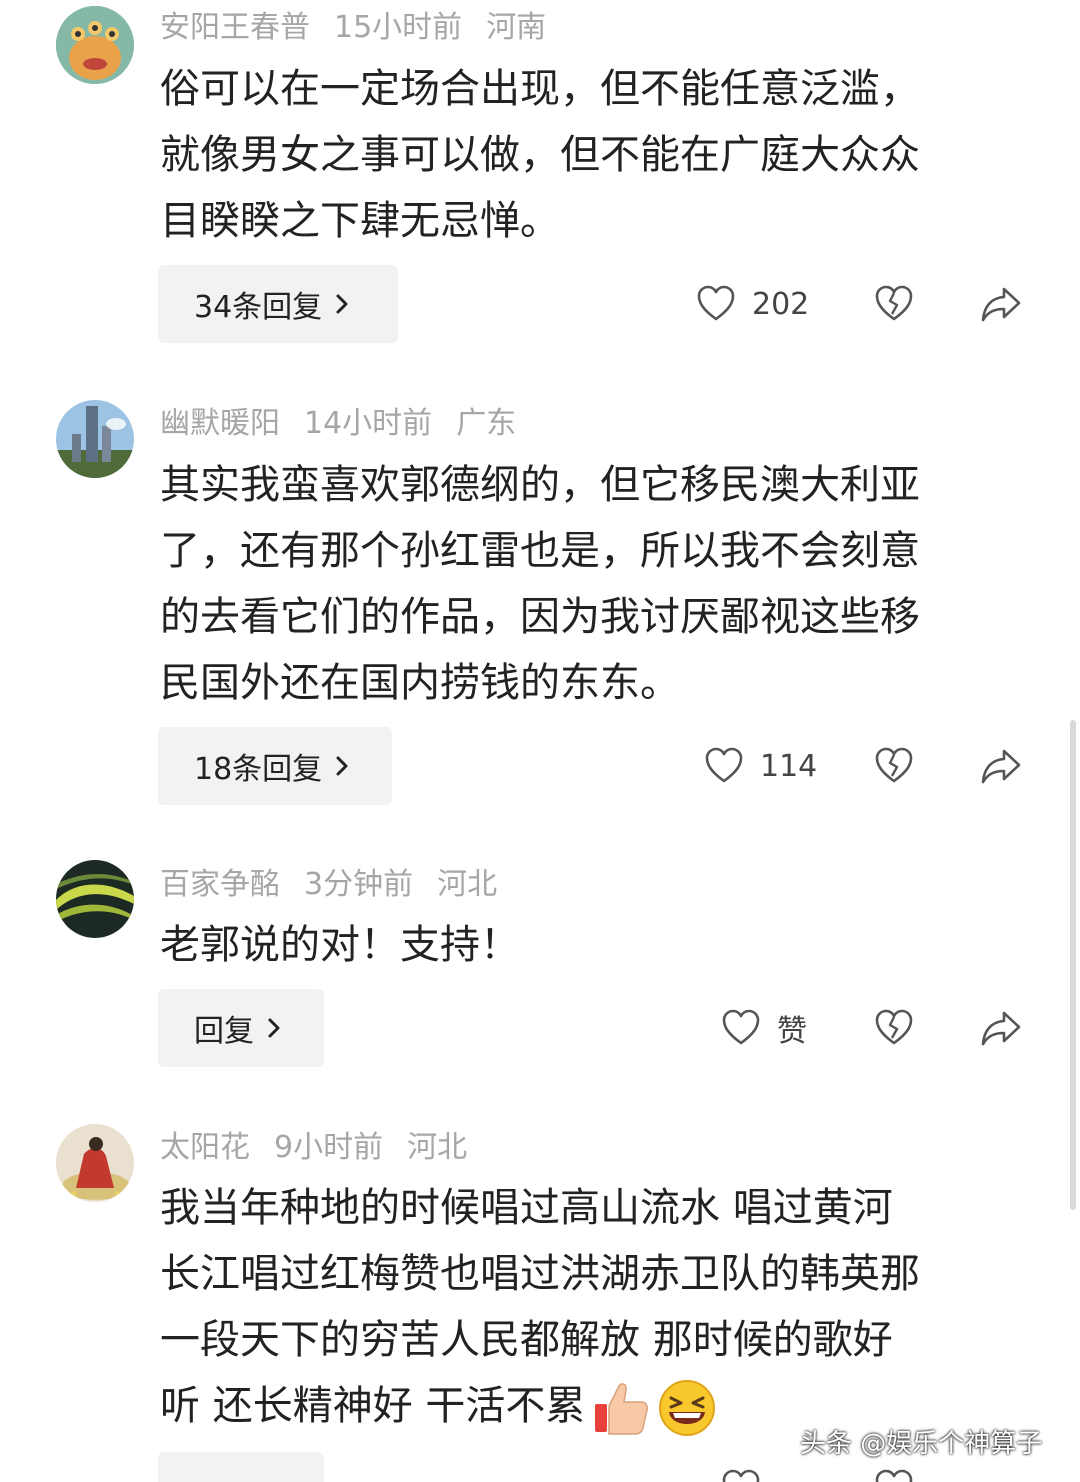 The image size is (1080, 1482). What do you see at coordinates (329, 1147) in the screenshot?
I see `comment-time: 9小时前` at bounding box center [329, 1147].